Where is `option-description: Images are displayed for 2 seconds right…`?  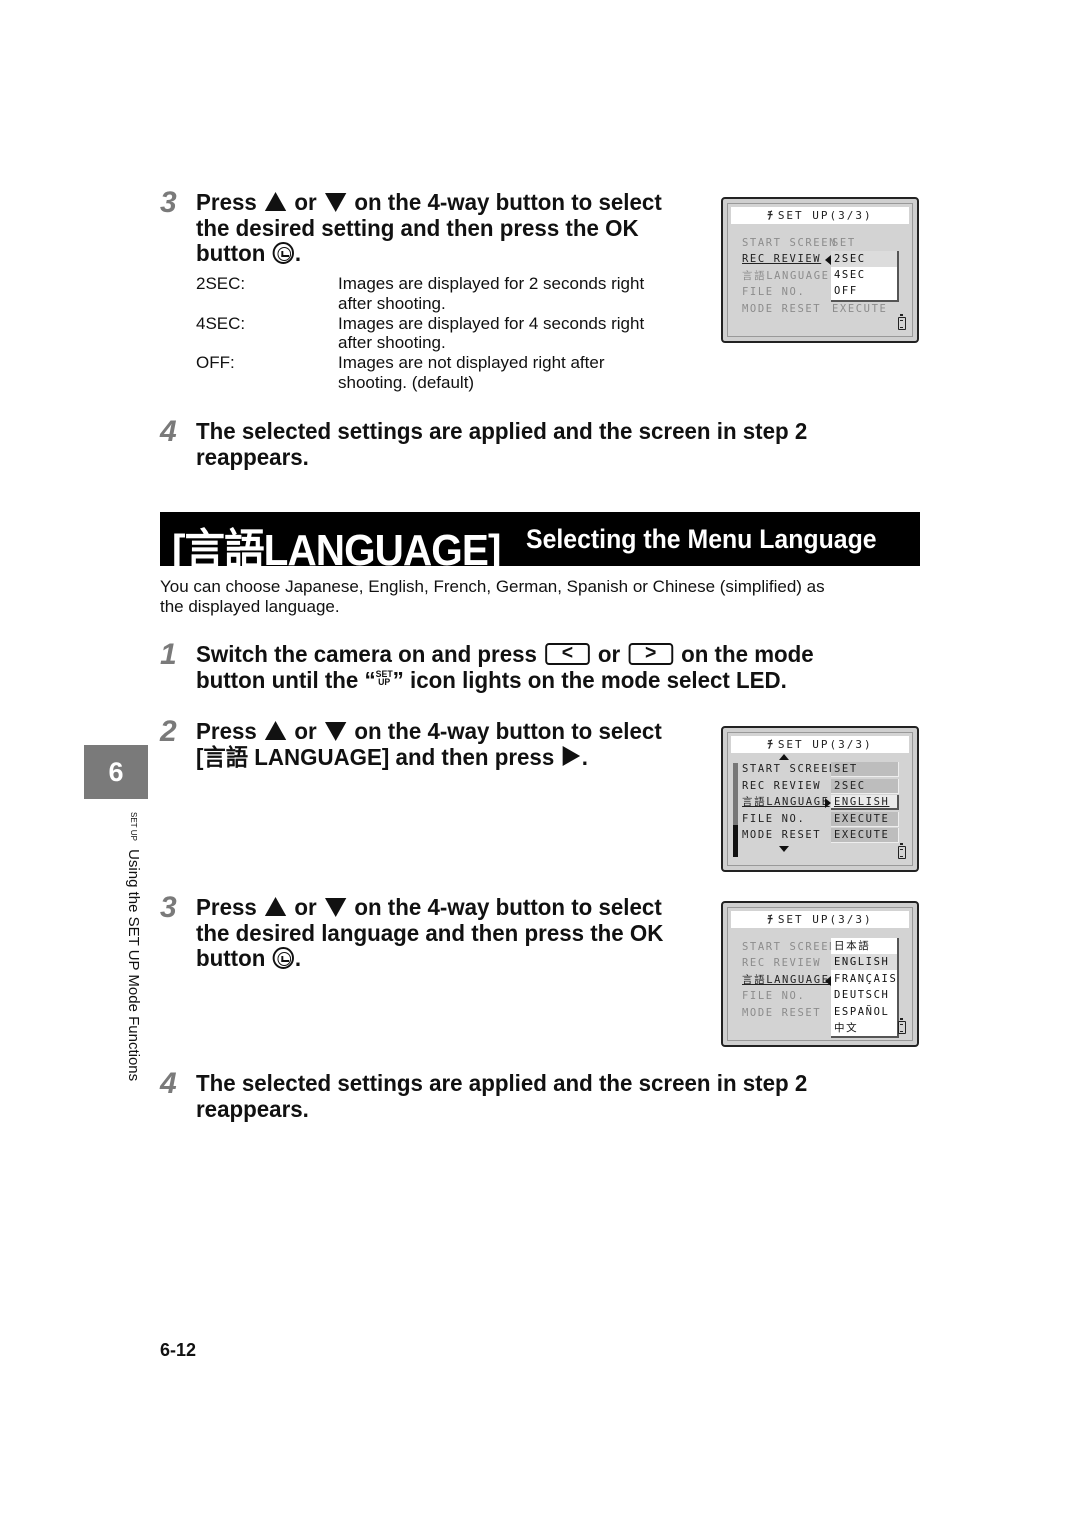 option-description: Images are displayed for 2 seconds right… is located at coordinates (518, 294).